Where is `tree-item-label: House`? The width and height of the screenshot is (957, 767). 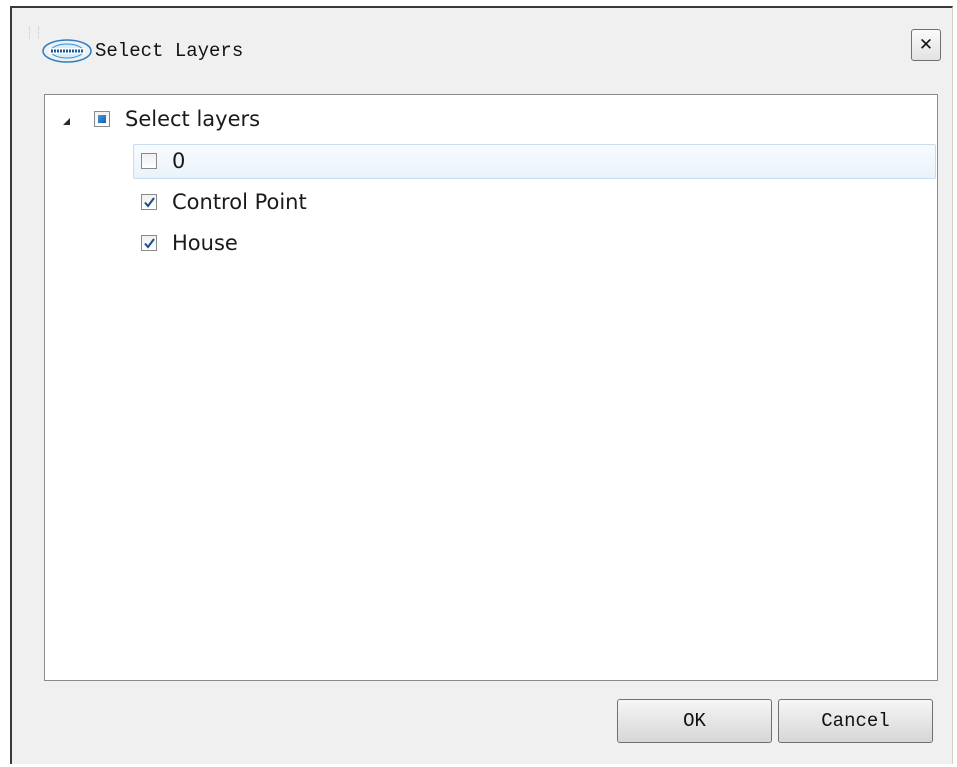
tree-item-label: House is located at coordinates (205, 243).